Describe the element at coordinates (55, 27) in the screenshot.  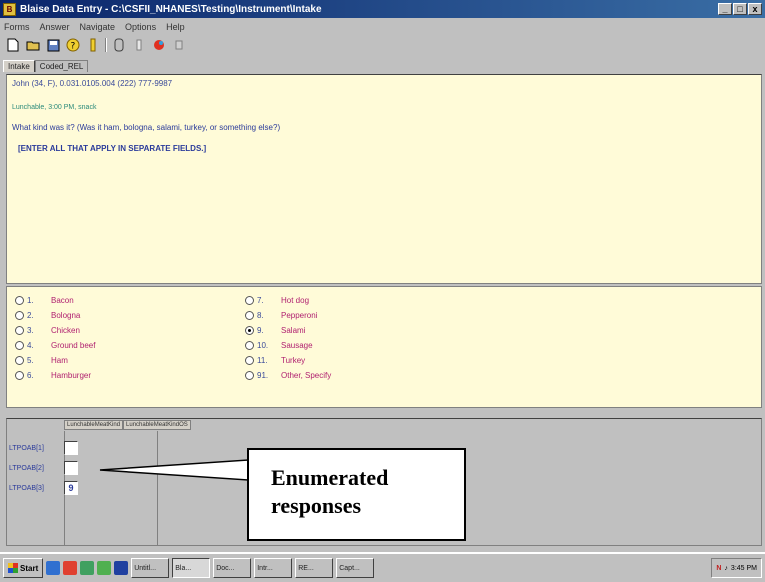
I see `menu-answer: Answer` at that location.